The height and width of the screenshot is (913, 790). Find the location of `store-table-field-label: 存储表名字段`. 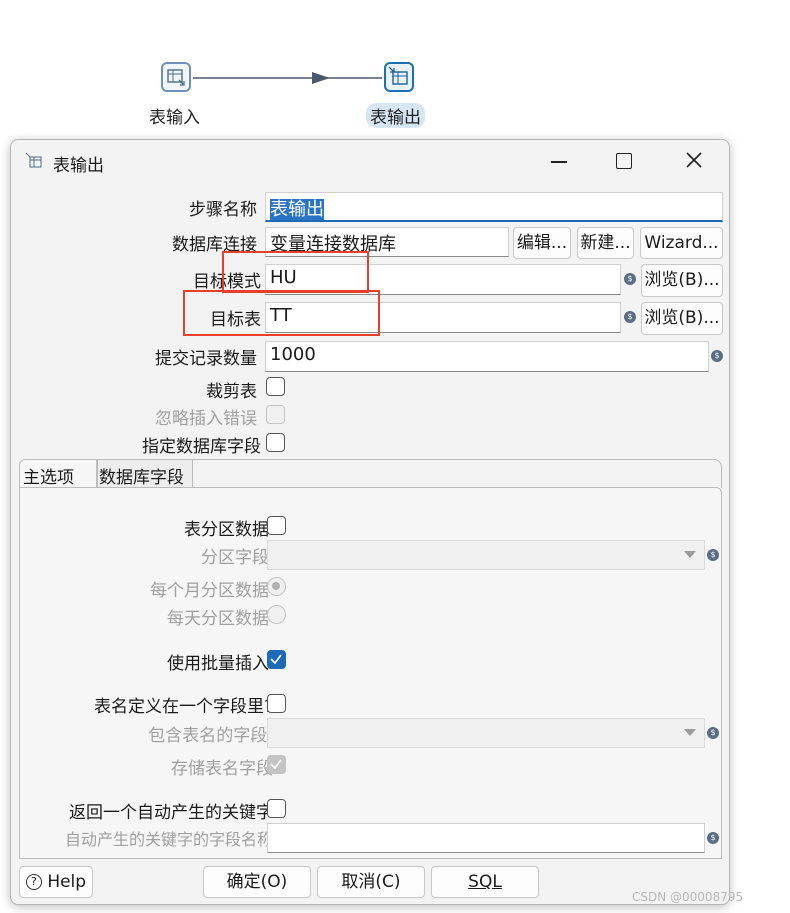

store-table-field-label: 存储表名字段 is located at coordinates (222, 769).